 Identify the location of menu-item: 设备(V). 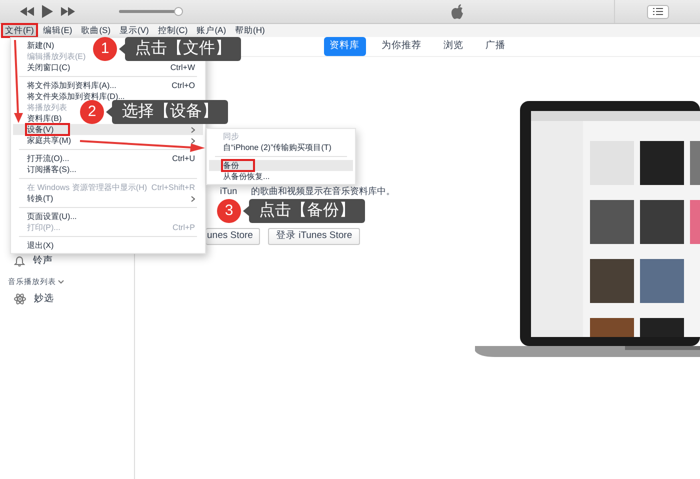
(108, 129).